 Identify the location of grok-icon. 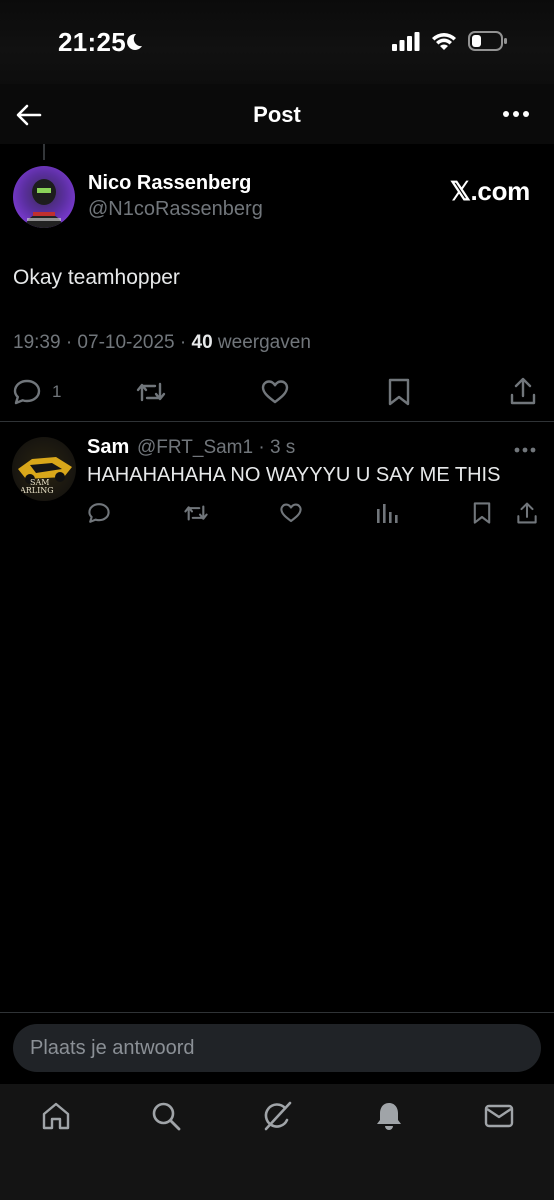
(277, 1116).